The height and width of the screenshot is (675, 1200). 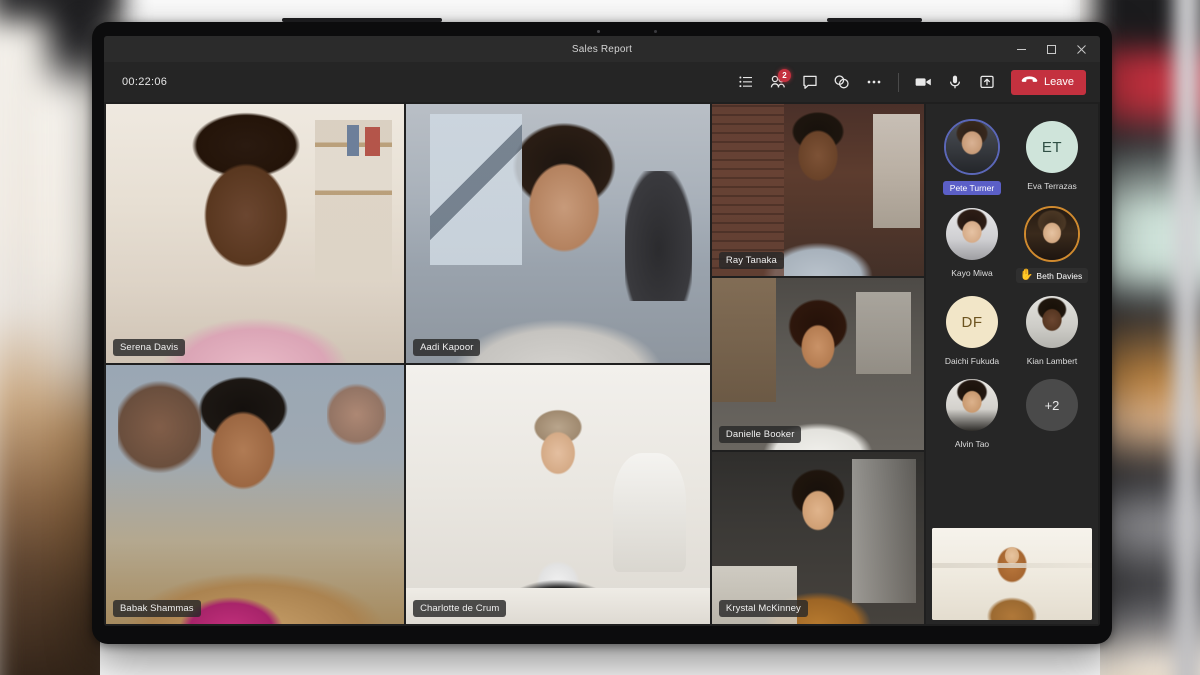 What do you see at coordinates (1081, 49) in the screenshot?
I see `close-button` at bounding box center [1081, 49].